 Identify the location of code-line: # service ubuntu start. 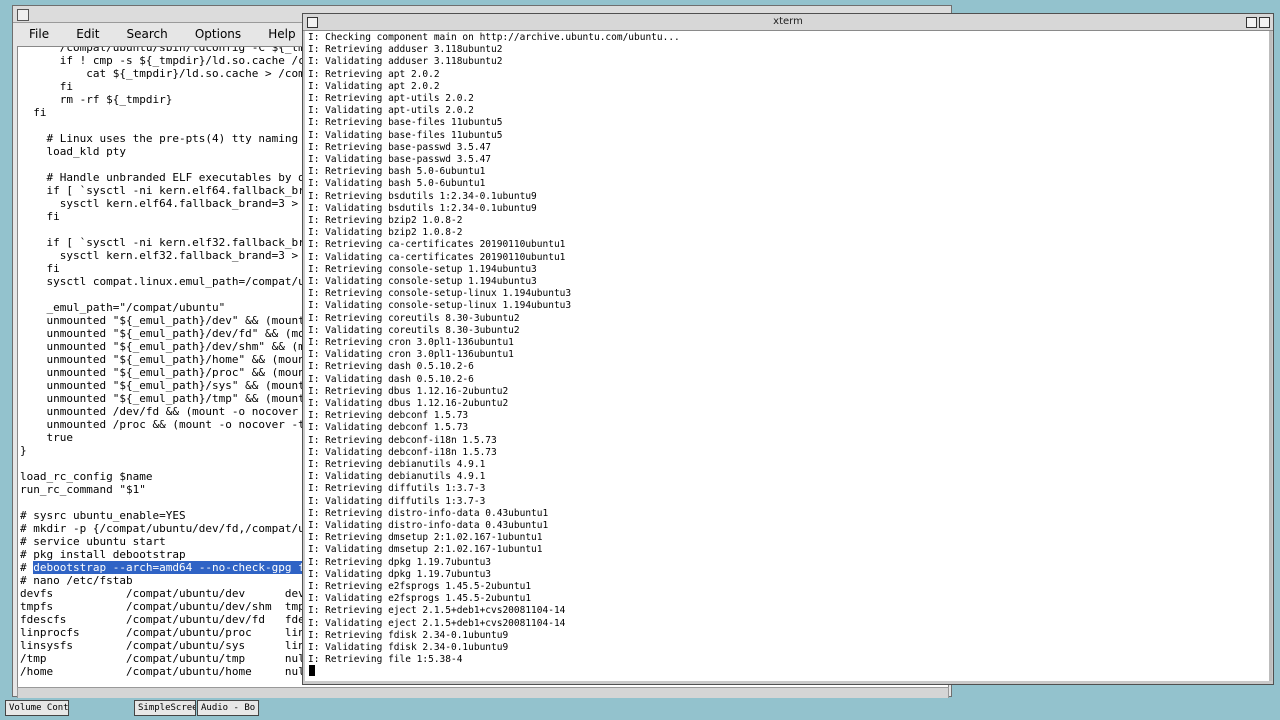
(93, 541).